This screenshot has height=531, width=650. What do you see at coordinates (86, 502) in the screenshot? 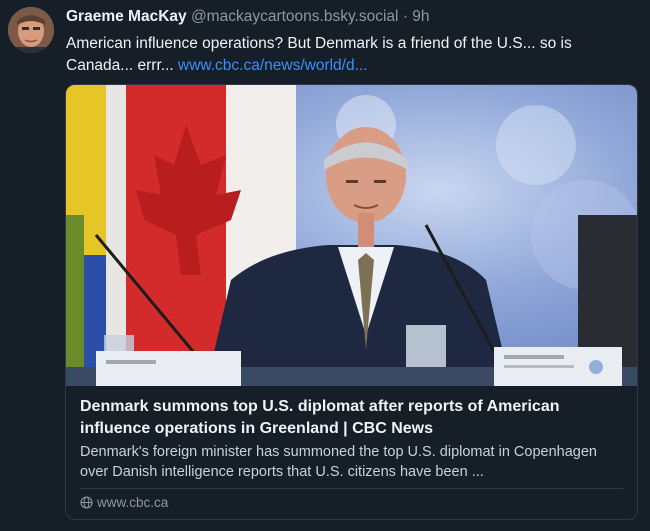
I see `globe-icon` at bounding box center [86, 502].